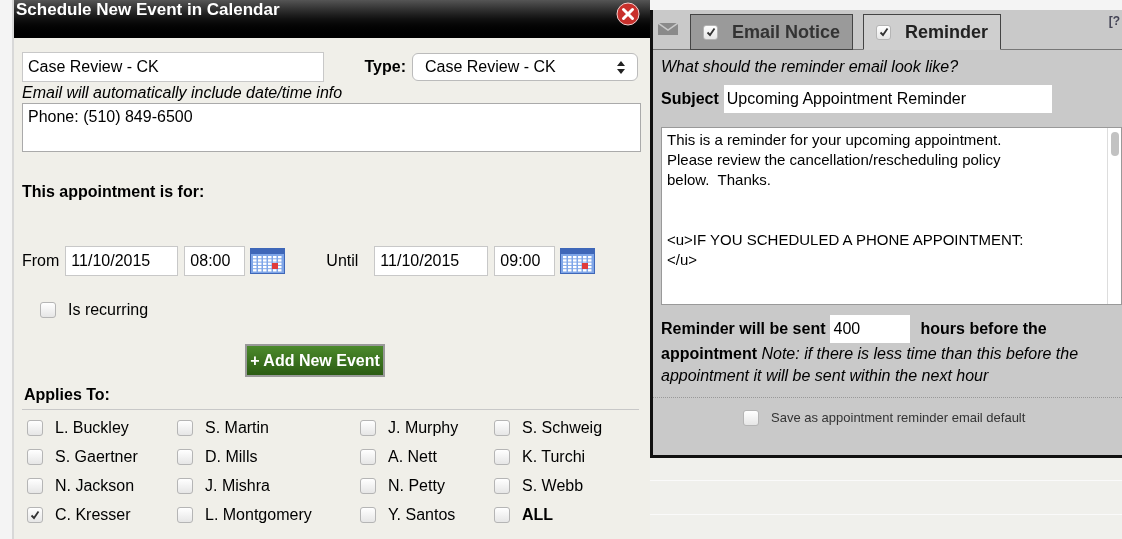 The image size is (1122, 539). I want to click on person-name: D. Mills, so click(231, 456).